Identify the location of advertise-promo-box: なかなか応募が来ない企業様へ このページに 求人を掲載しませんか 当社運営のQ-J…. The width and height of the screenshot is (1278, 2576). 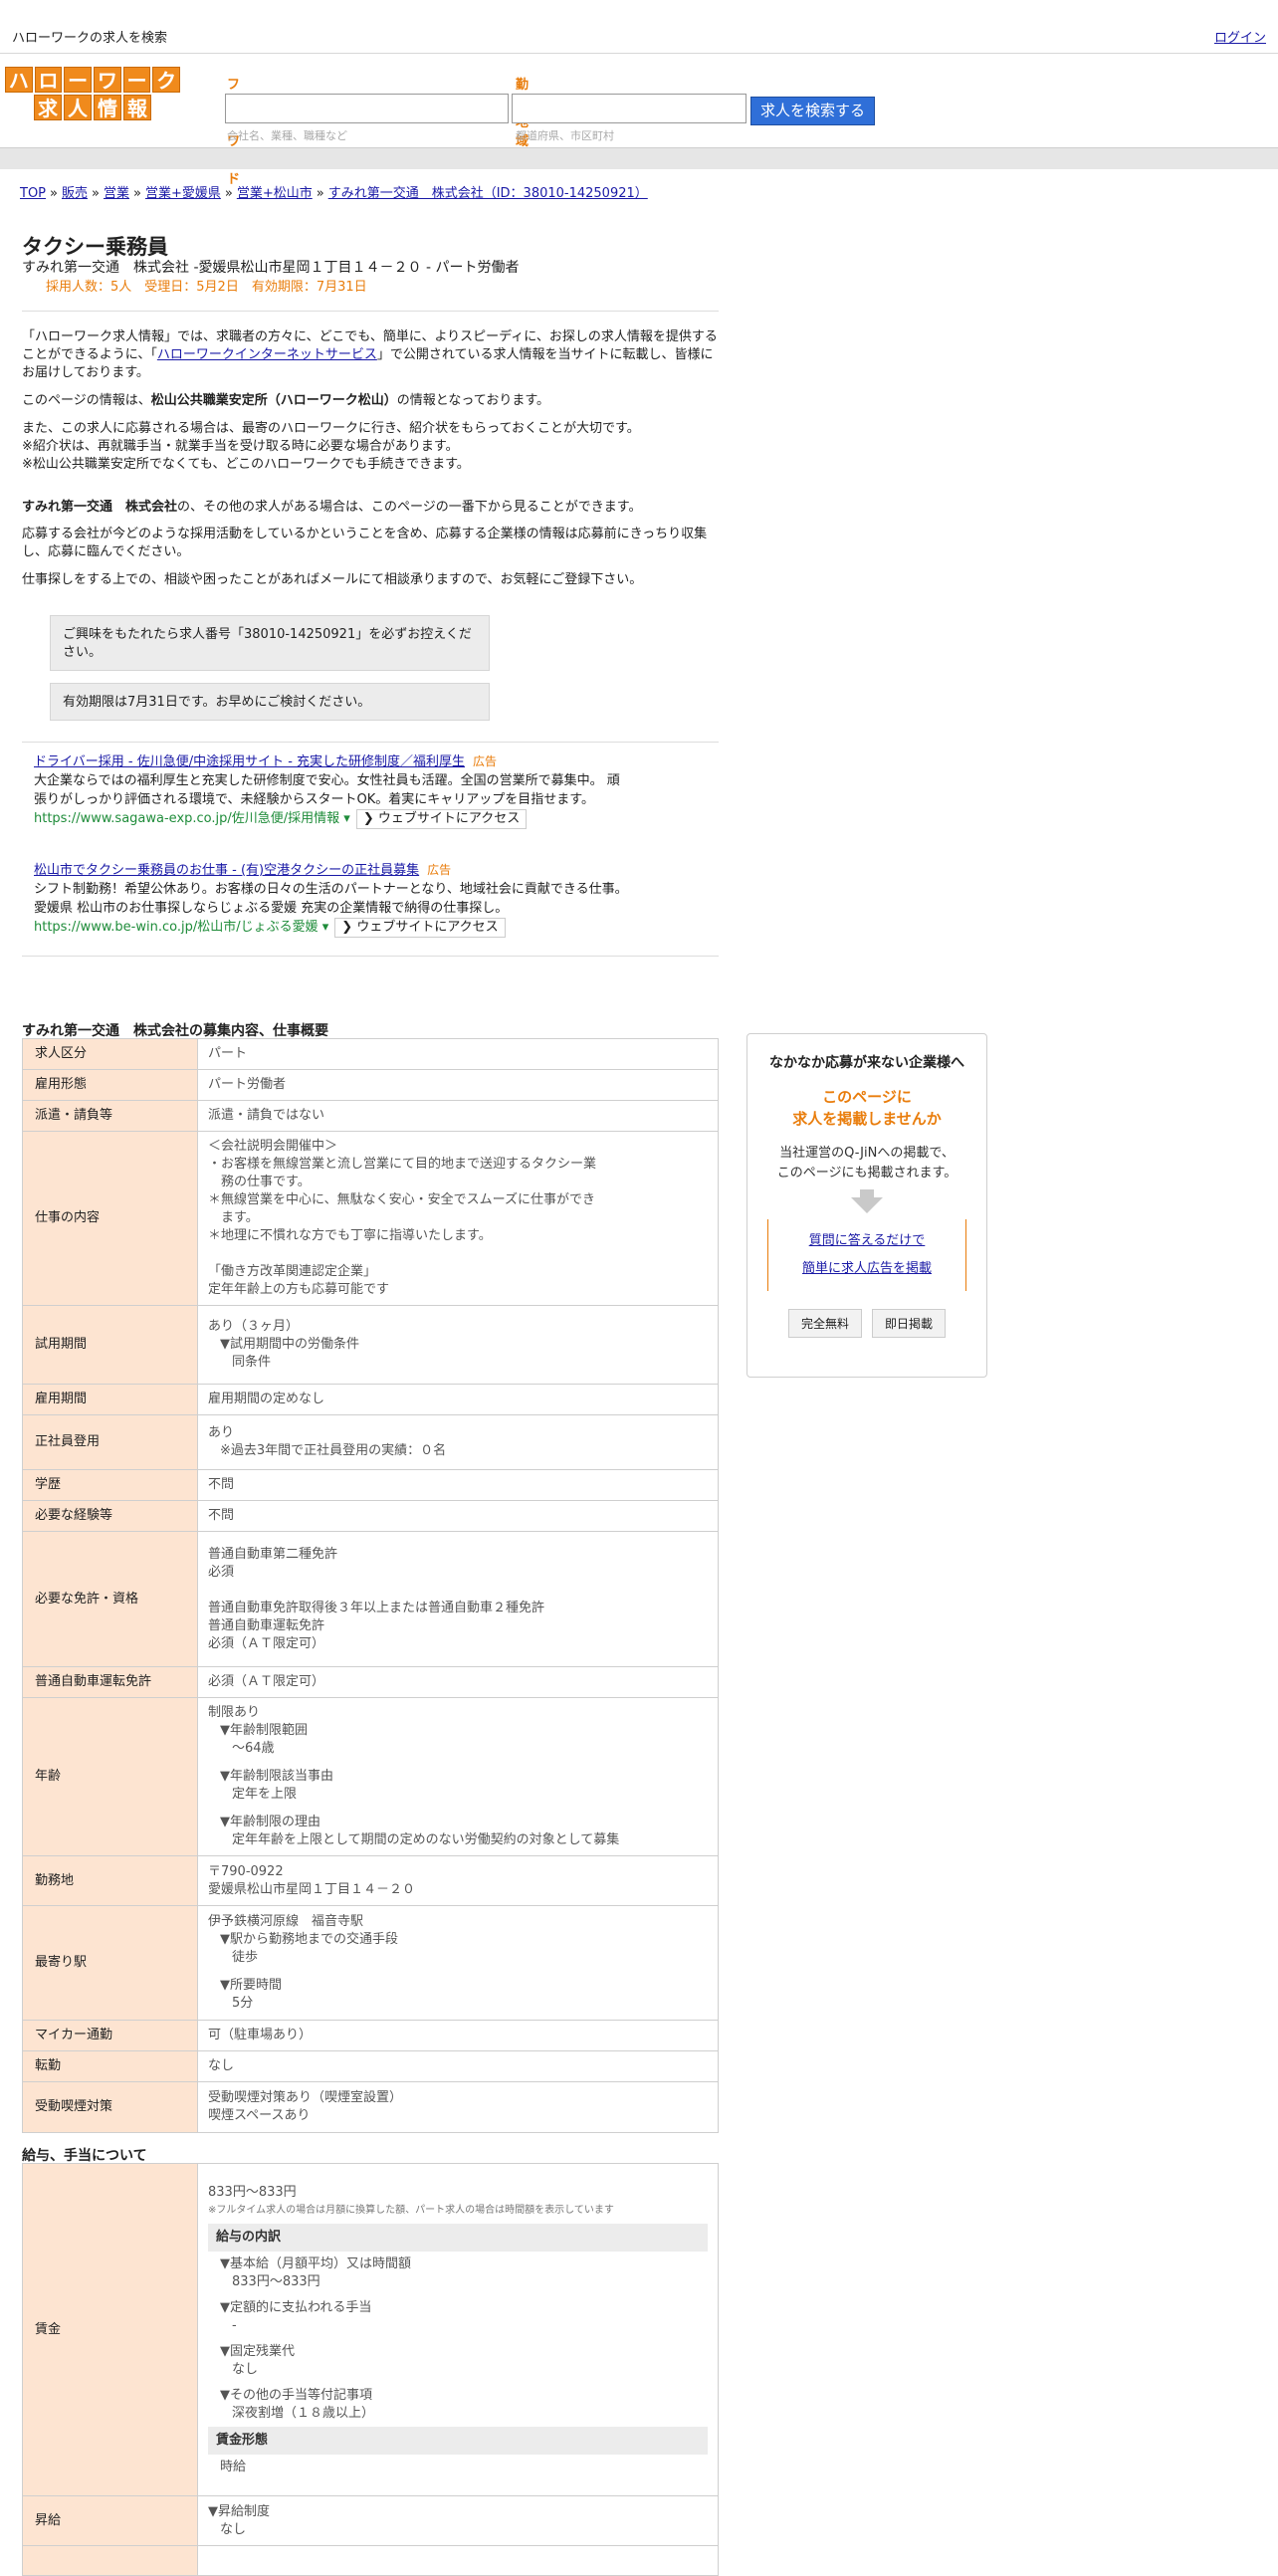
(867, 1205).